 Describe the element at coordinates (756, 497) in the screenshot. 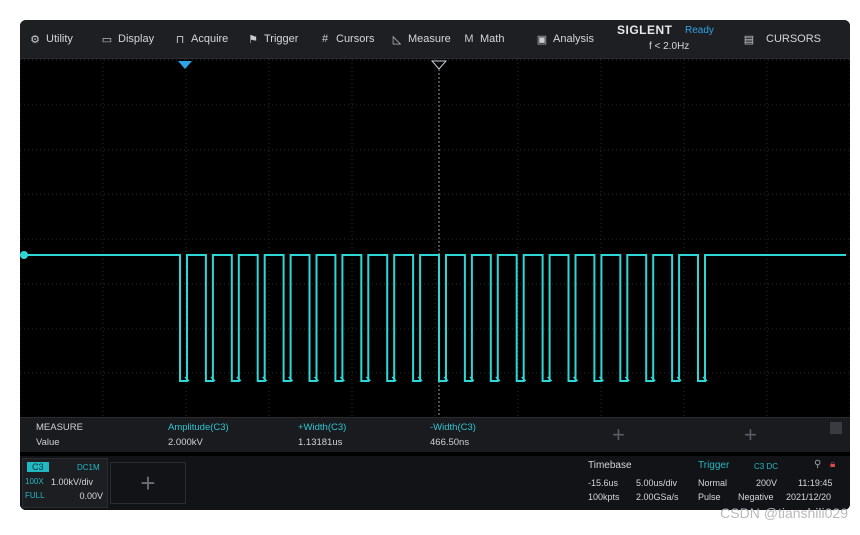

I see `trigger-slope: Negative` at that location.